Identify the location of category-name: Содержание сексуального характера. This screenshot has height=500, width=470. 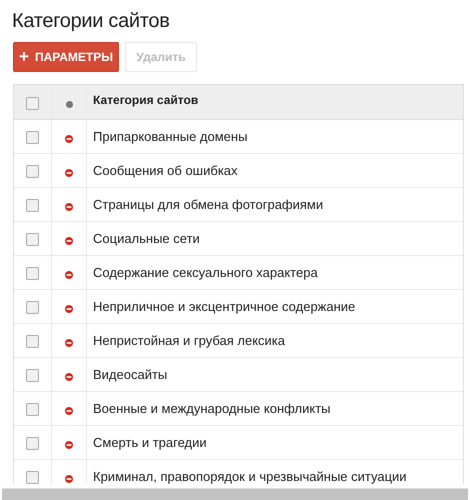
(205, 272).